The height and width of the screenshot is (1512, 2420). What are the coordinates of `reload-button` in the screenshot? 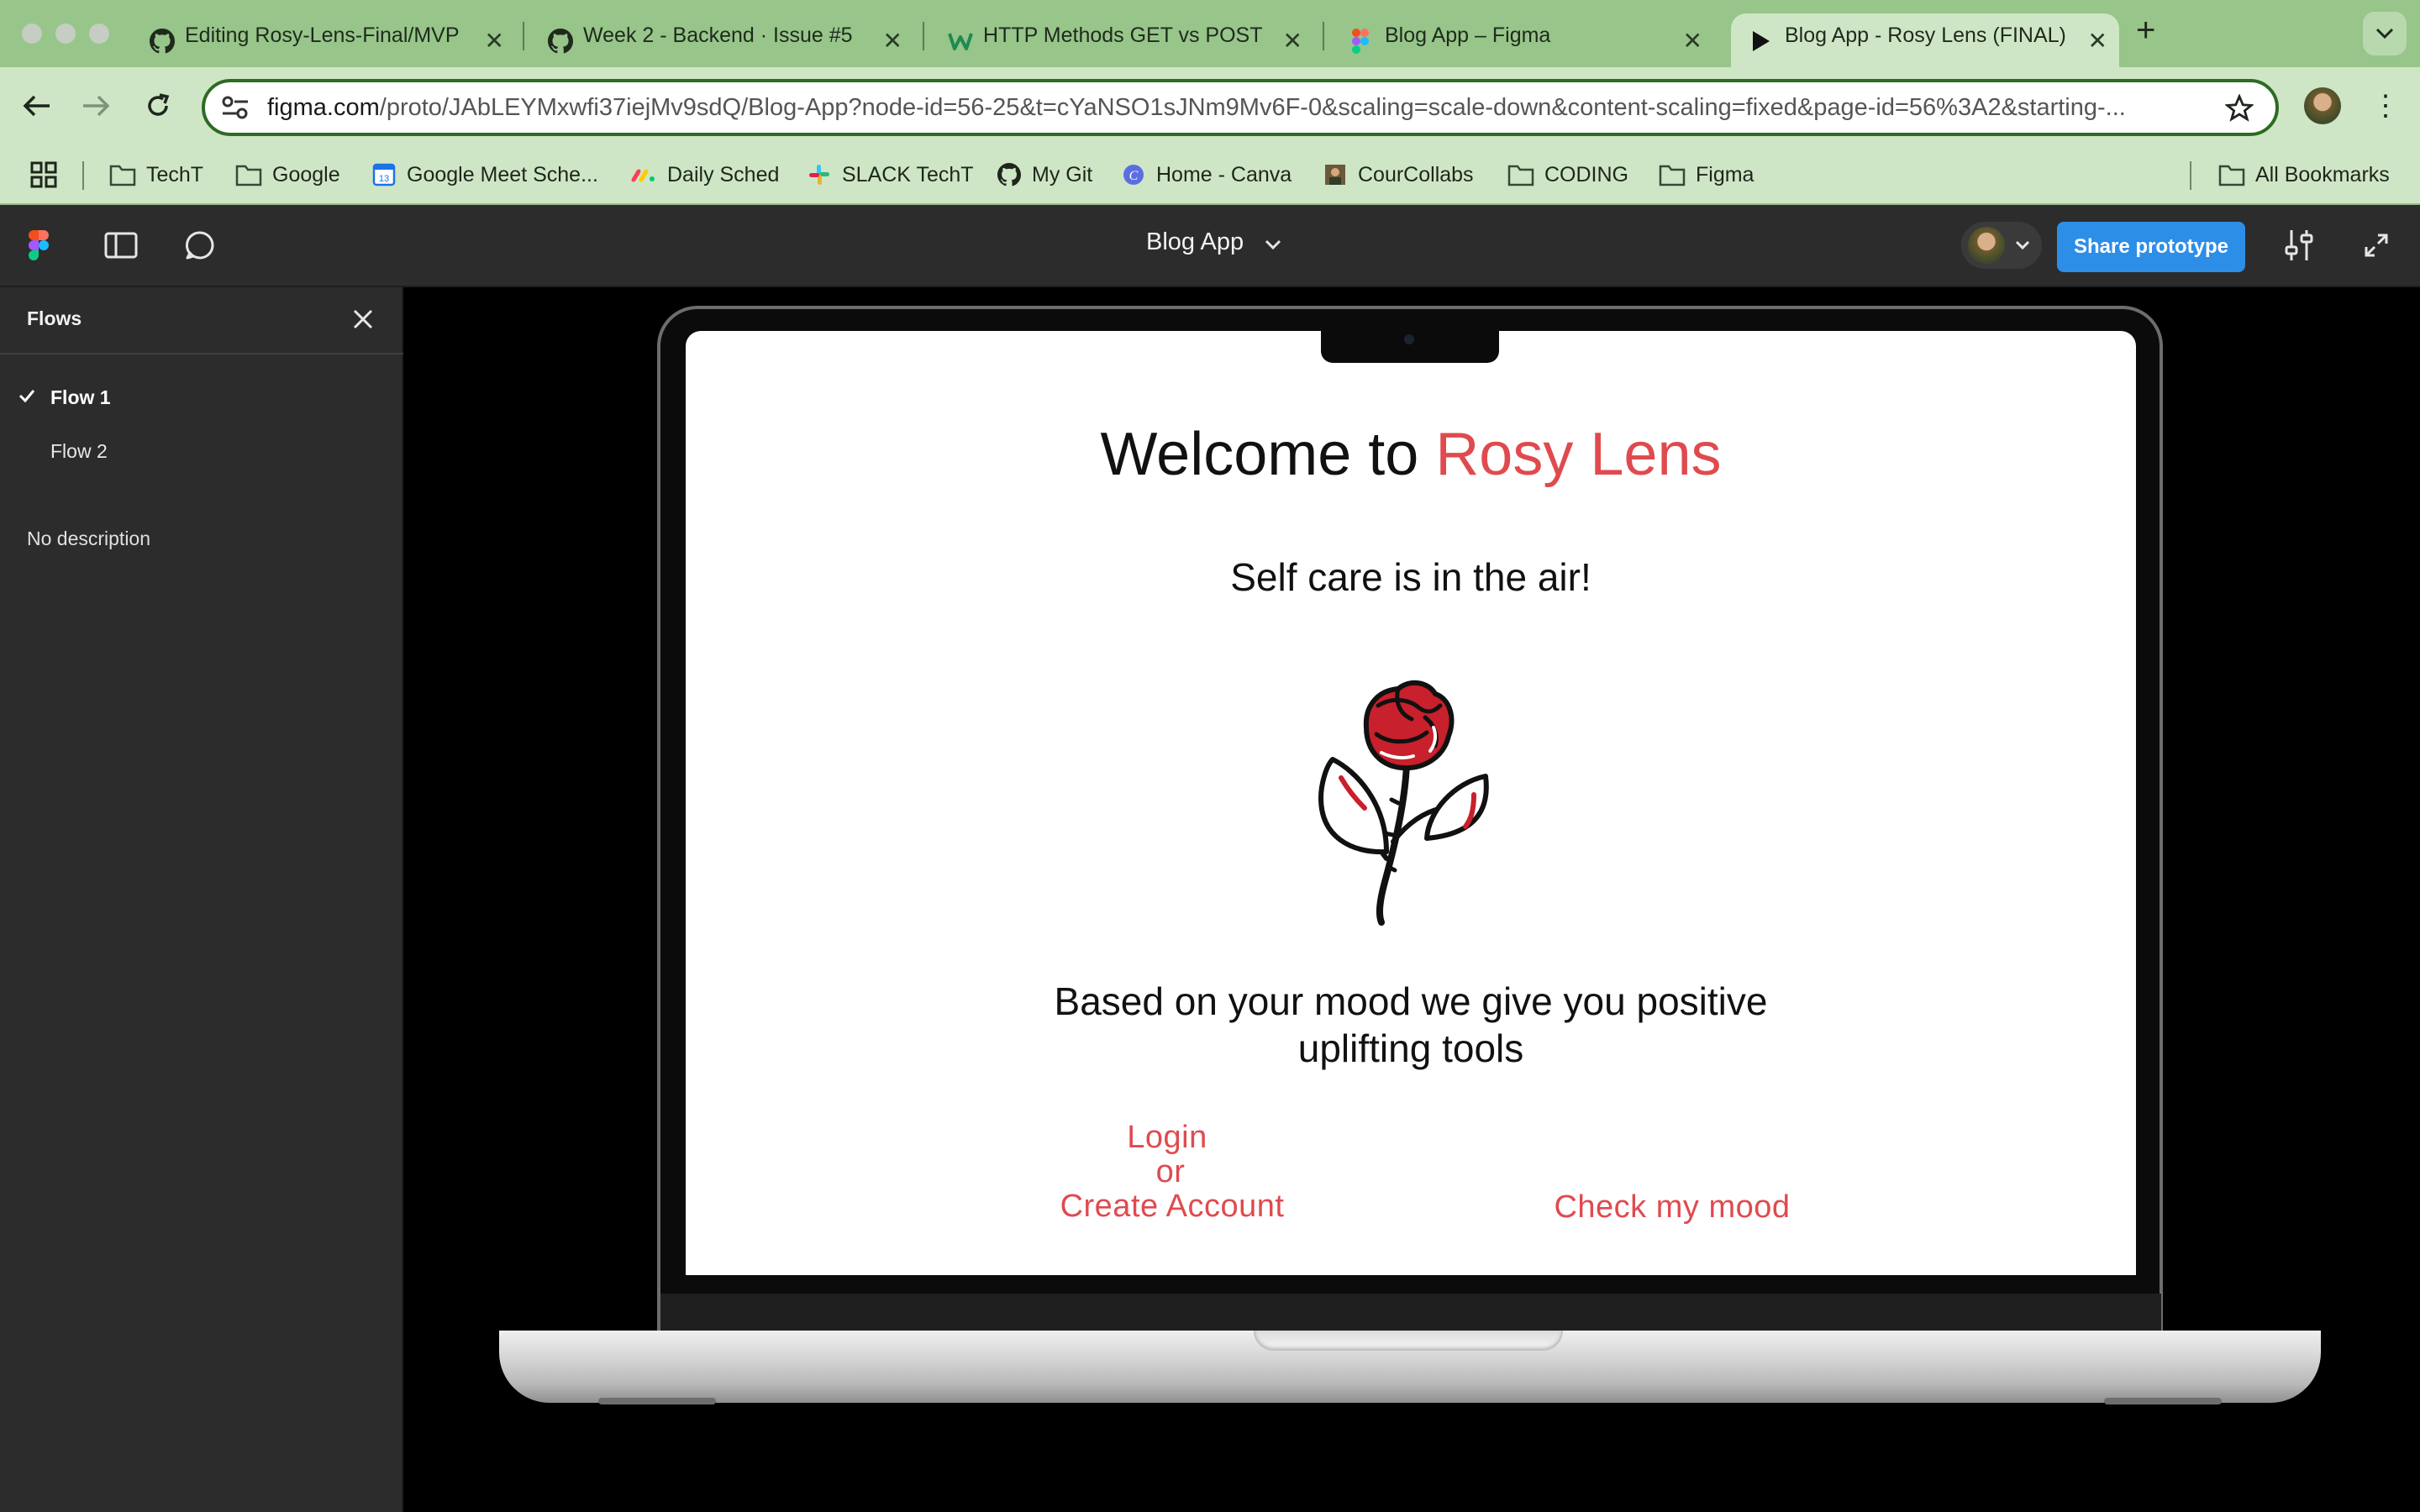 It's located at (157, 105).